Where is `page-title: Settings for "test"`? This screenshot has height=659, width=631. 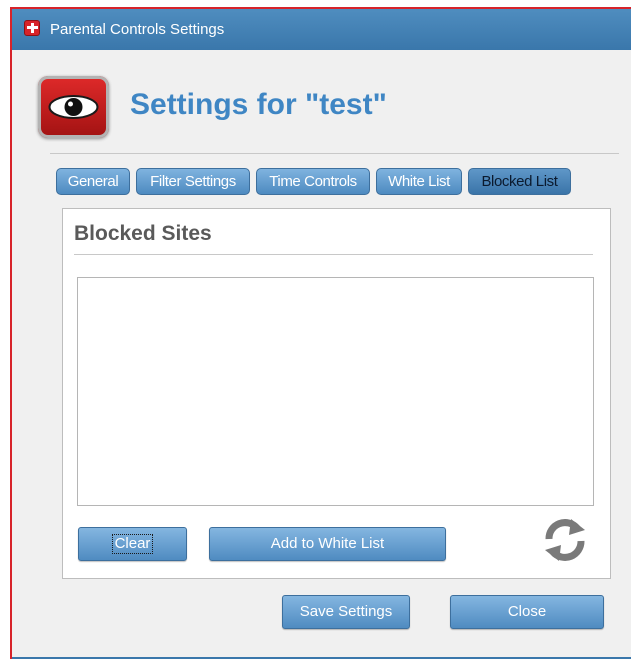 page-title: Settings for "test" is located at coordinates (258, 104).